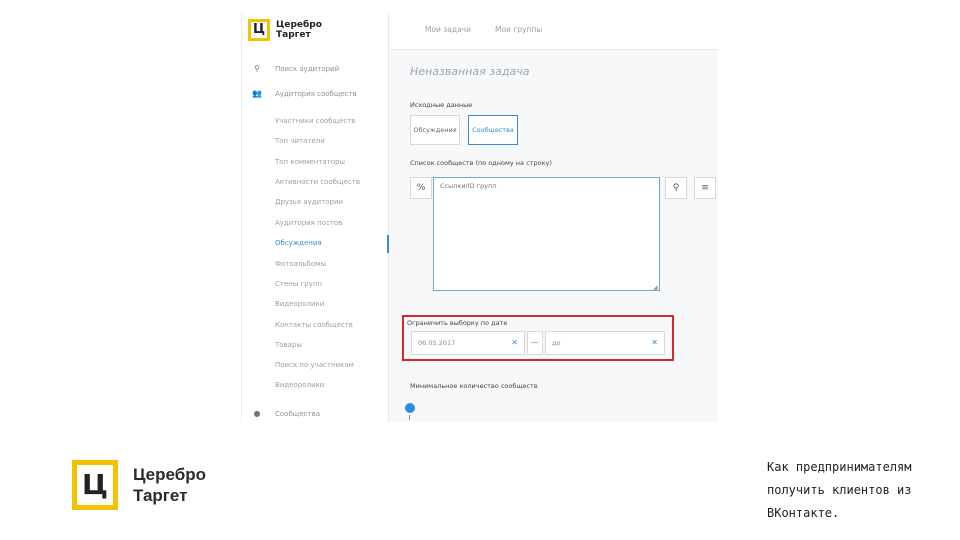  Describe the element at coordinates (556, 343) in the screenshot. I see `date-to-value: до` at that location.